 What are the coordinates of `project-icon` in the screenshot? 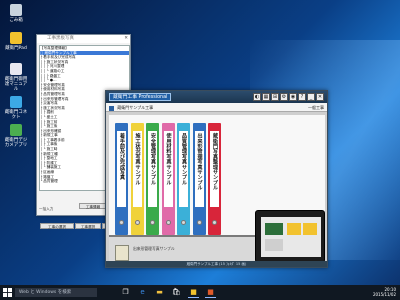 It's located at (111, 108).